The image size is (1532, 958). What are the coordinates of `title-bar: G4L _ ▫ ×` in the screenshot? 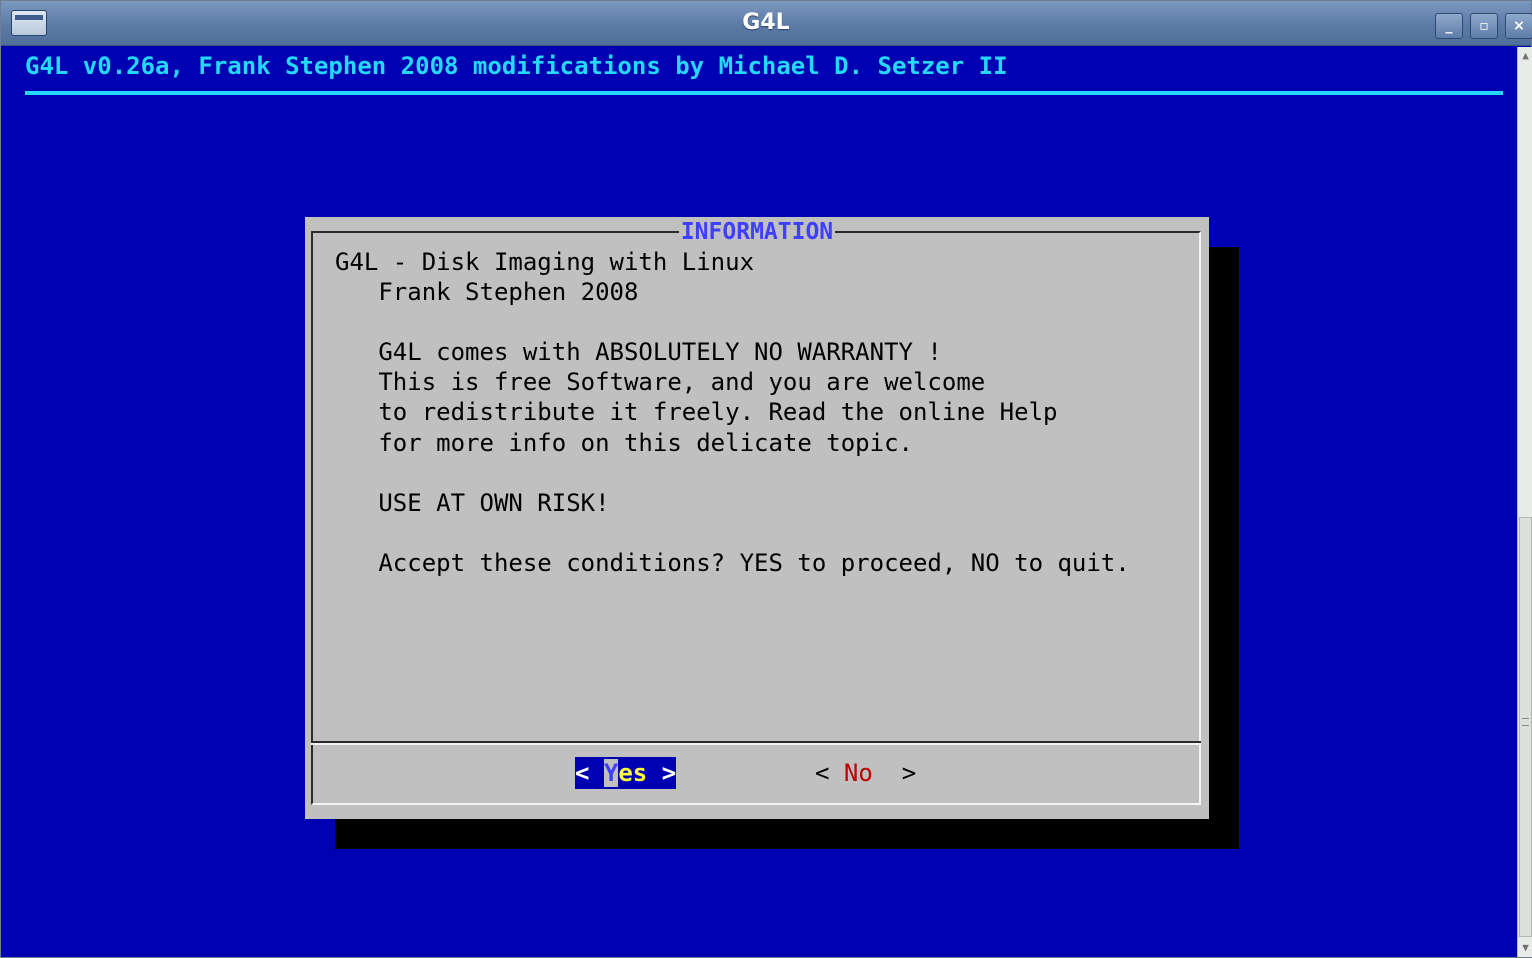 It's located at (766, 23).